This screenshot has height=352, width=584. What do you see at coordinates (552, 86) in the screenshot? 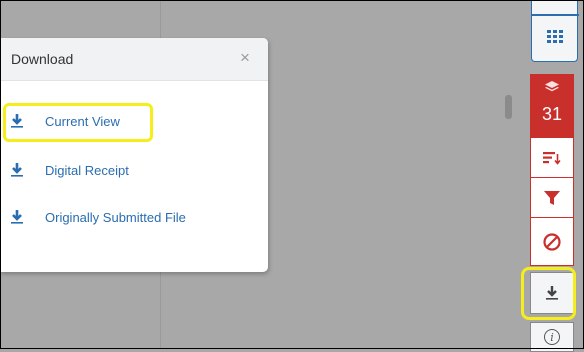
I see `layers-icon` at bounding box center [552, 86].